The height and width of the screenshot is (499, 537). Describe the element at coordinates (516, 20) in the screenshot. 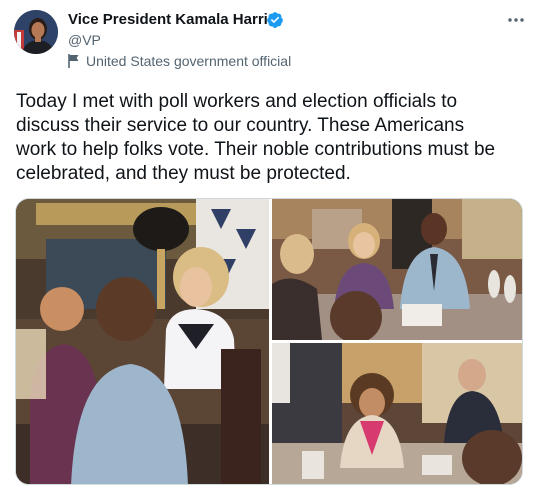

I see `more-options-icon` at that location.